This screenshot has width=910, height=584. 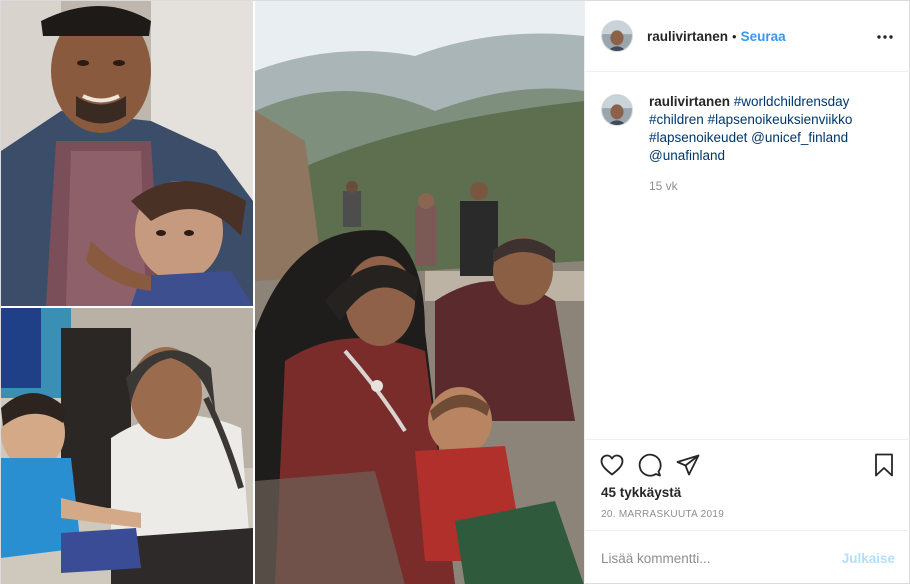 What do you see at coordinates (721, 558) in the screenshot?
I see `comment-input` at bounding box center [721, 558].